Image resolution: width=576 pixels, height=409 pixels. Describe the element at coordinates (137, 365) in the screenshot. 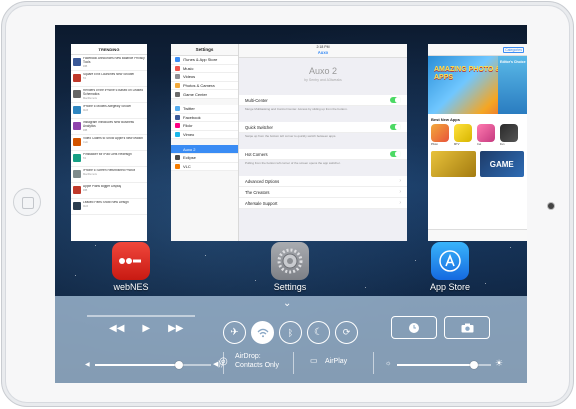

I see `volume-fill` at that location.